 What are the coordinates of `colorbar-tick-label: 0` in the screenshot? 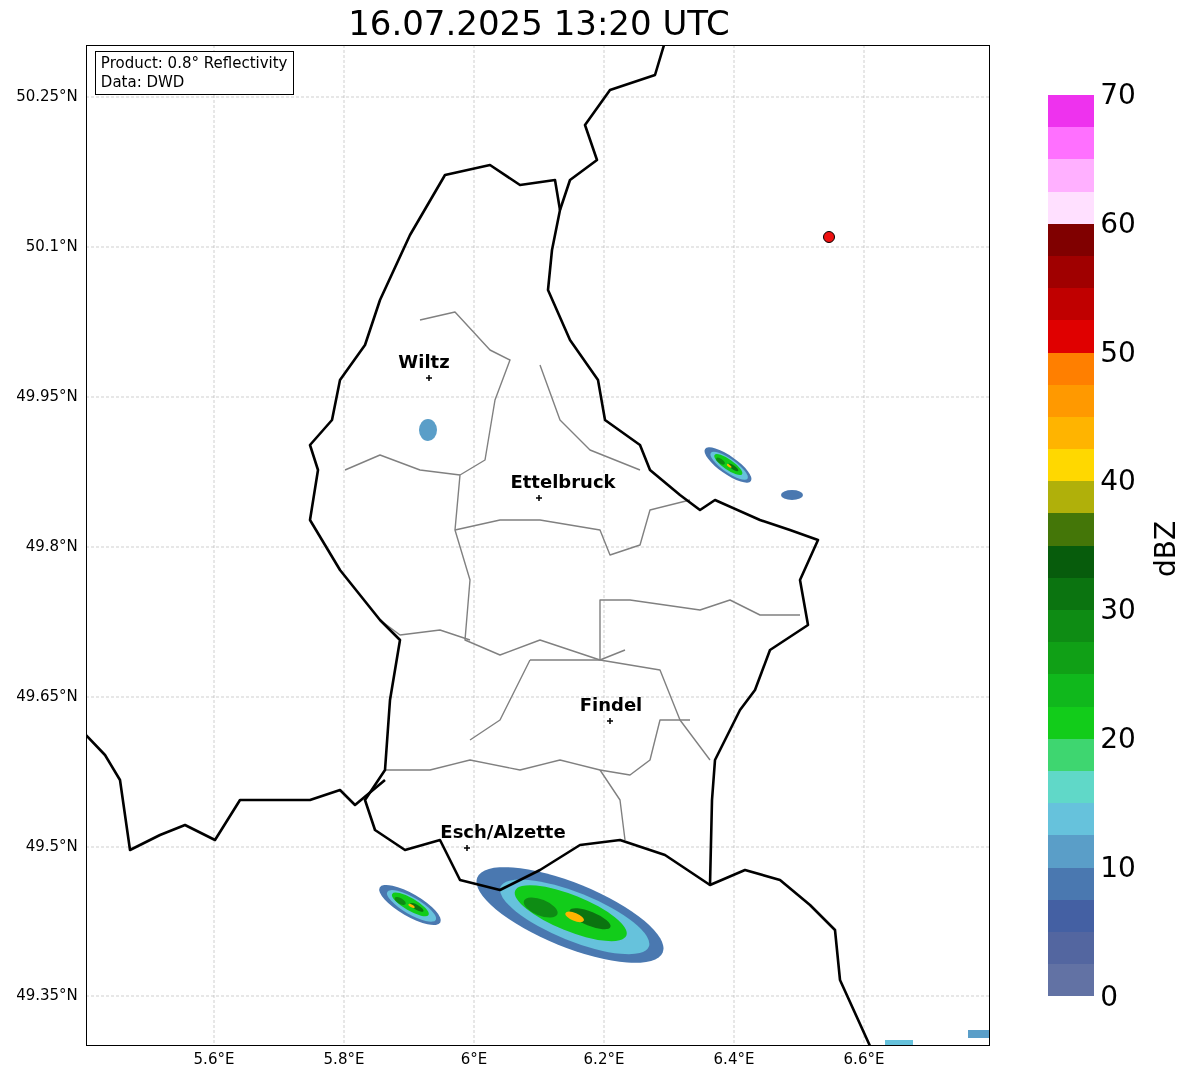 It's located at (1109, 996).